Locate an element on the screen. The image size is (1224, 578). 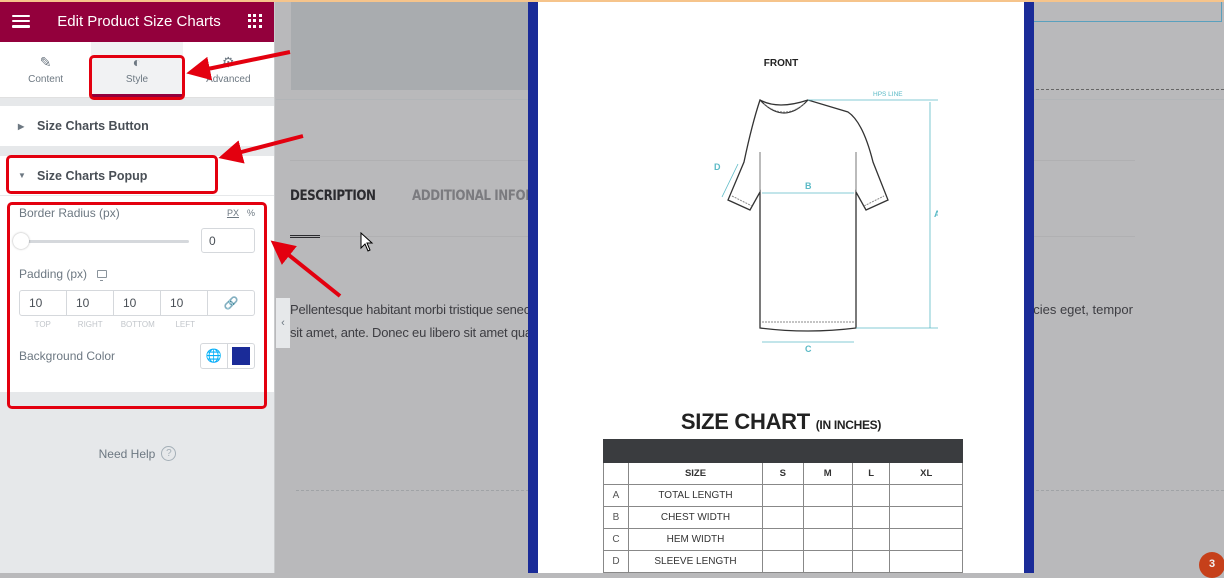
padding-bottom-input: 10 is located at coordinates (137, 303).